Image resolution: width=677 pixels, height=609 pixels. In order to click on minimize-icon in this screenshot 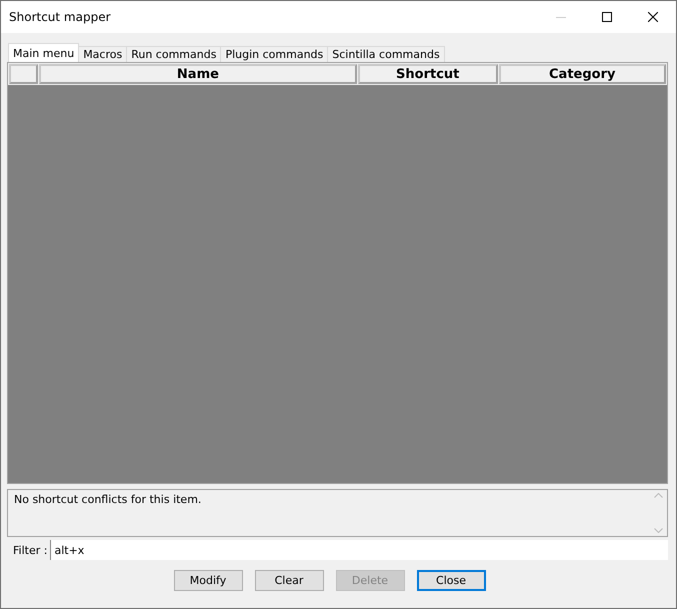, I will do `click(561, 17)`.